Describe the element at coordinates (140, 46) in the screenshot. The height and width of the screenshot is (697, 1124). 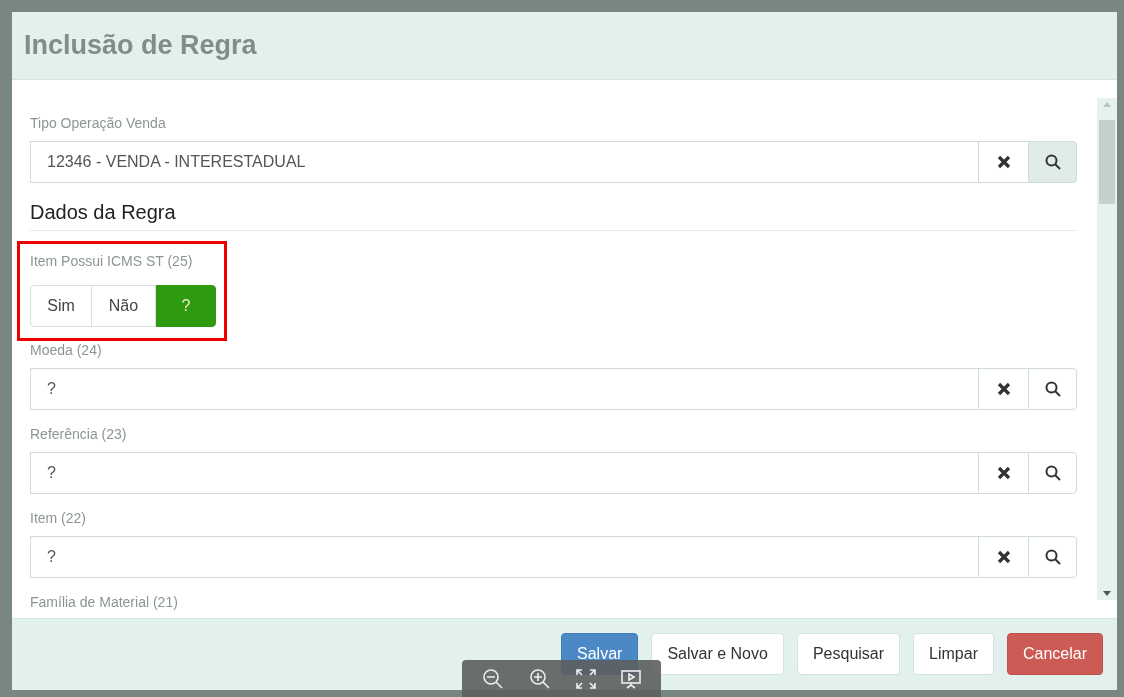
I see `dialog-title: Inclusão de Regra` at that location.